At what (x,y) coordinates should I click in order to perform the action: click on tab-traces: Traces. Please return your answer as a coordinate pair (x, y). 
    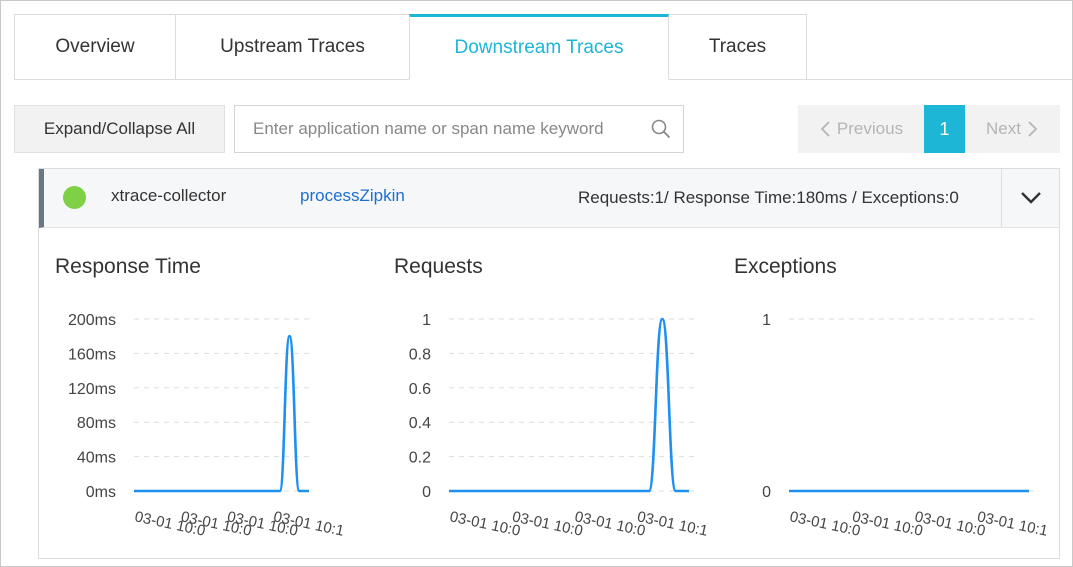
    Looking at the image, I should click on (737, 47).